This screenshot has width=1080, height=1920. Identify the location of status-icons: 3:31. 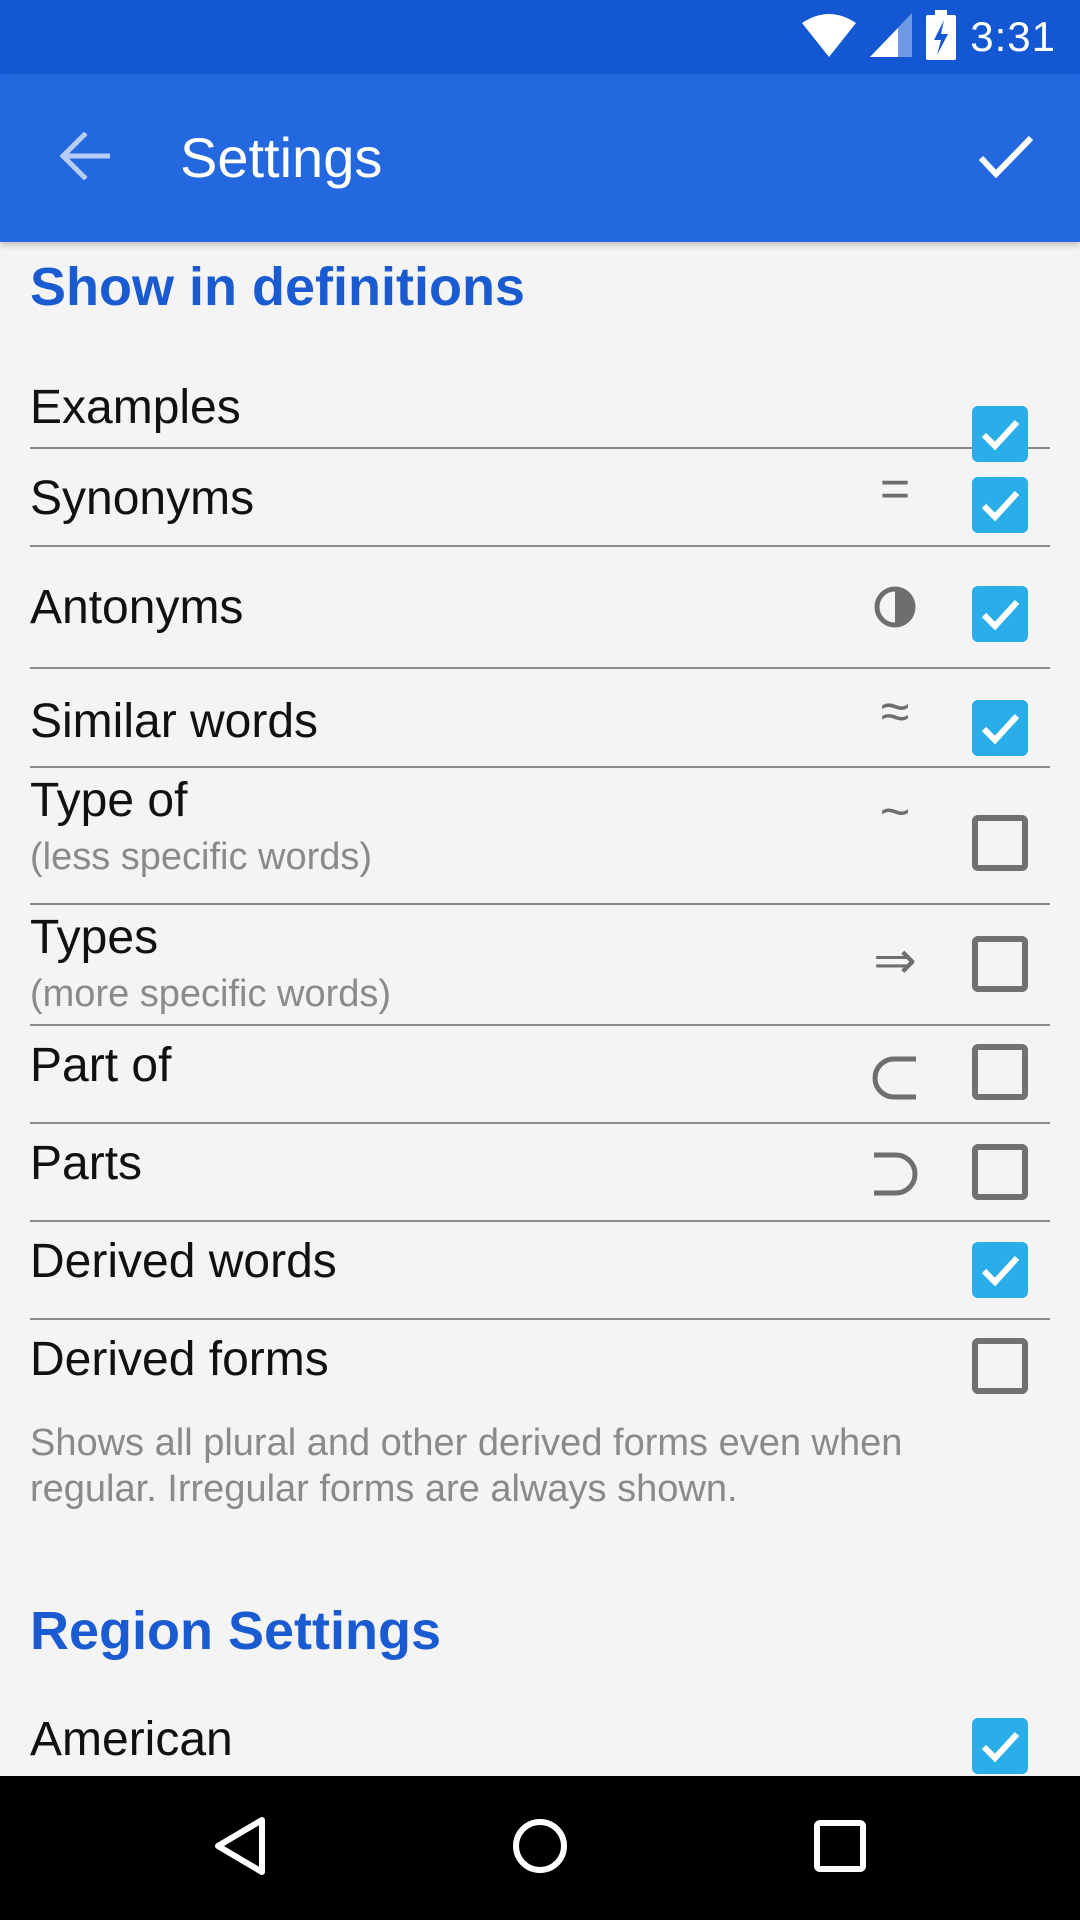
(929, 37).